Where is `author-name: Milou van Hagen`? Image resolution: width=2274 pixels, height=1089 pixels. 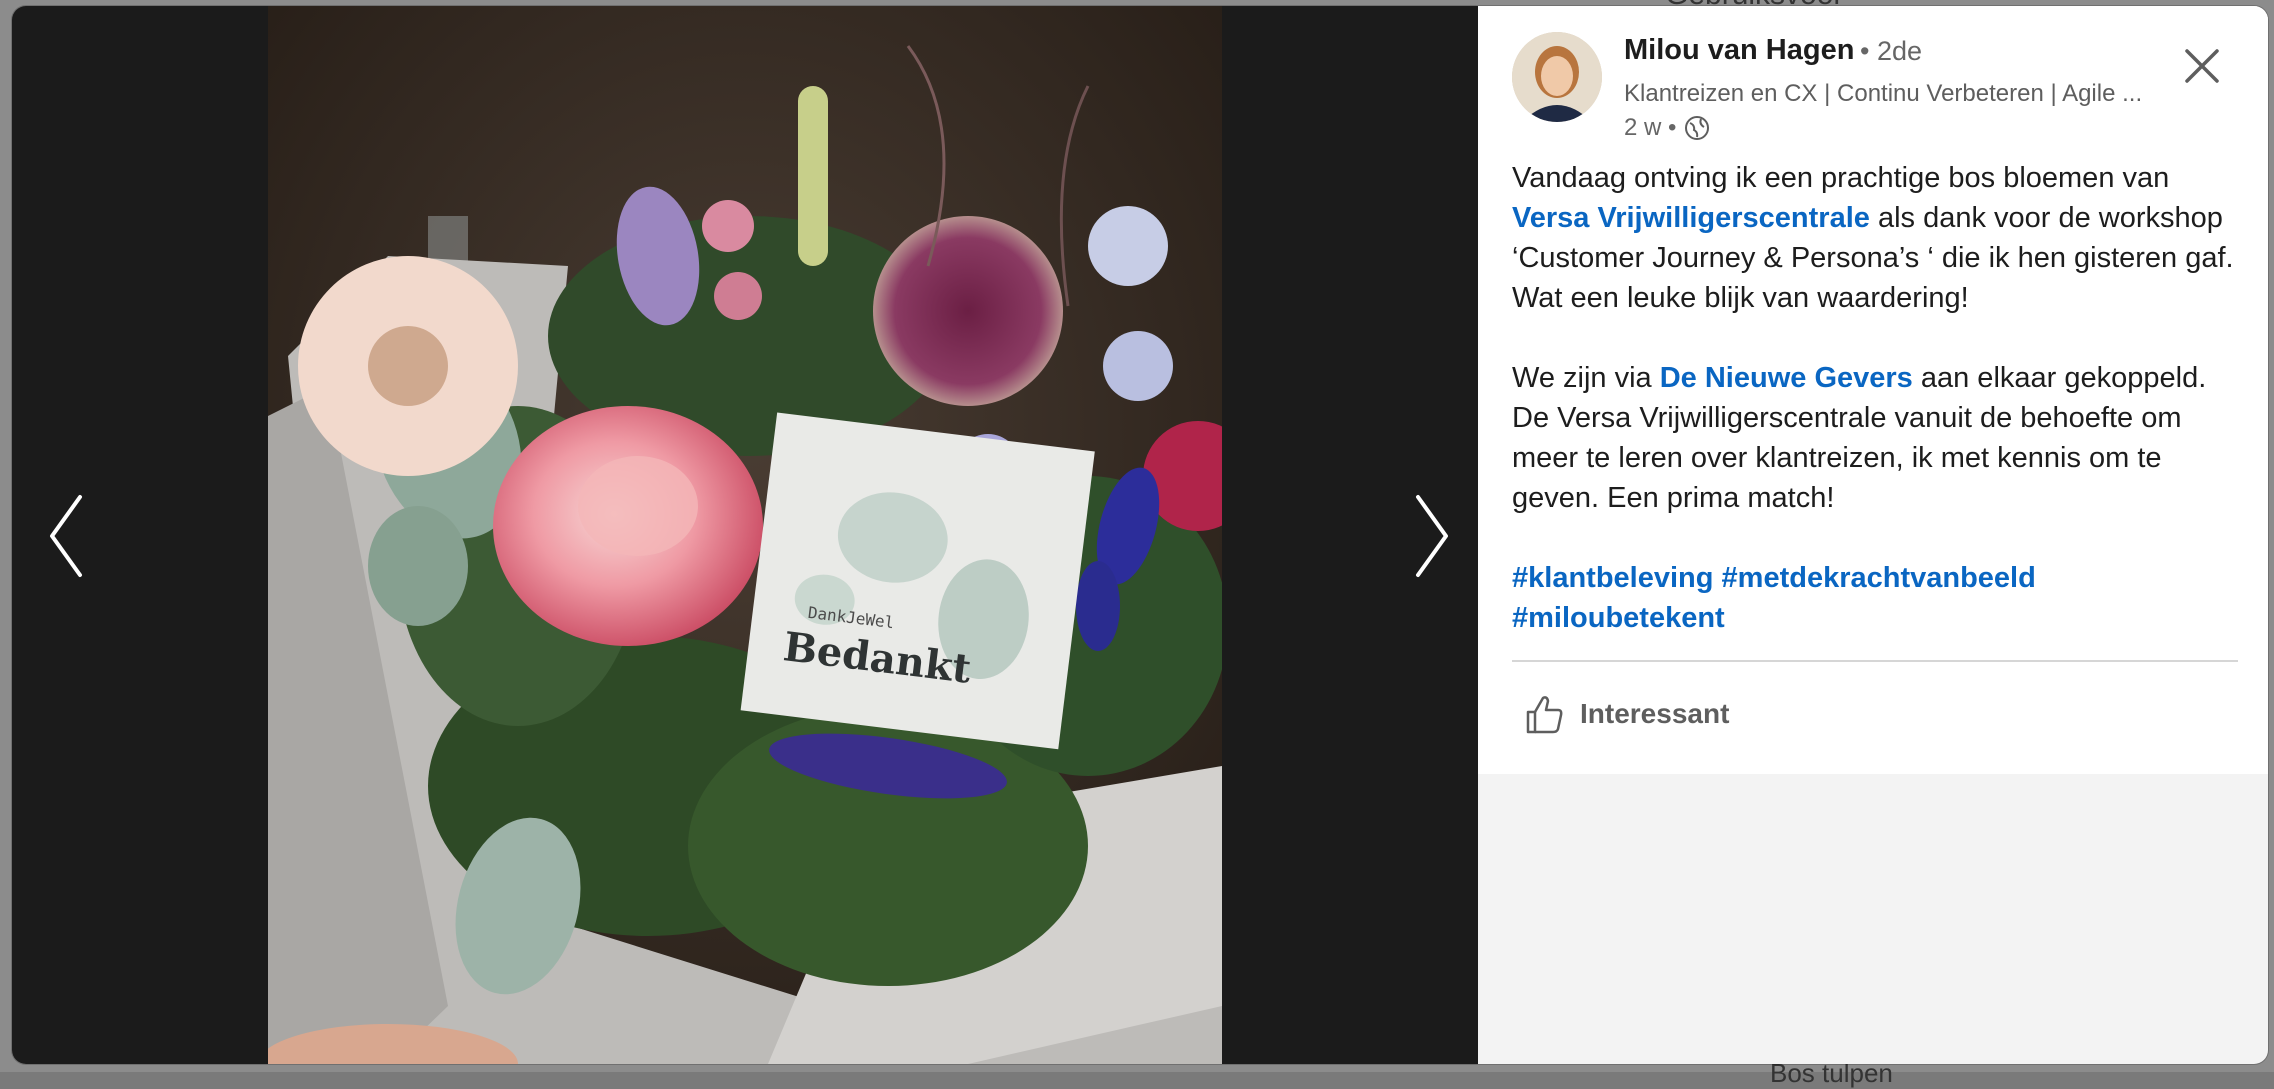 author-name: Milou van Hagen is located at coordinates (1739, 50).